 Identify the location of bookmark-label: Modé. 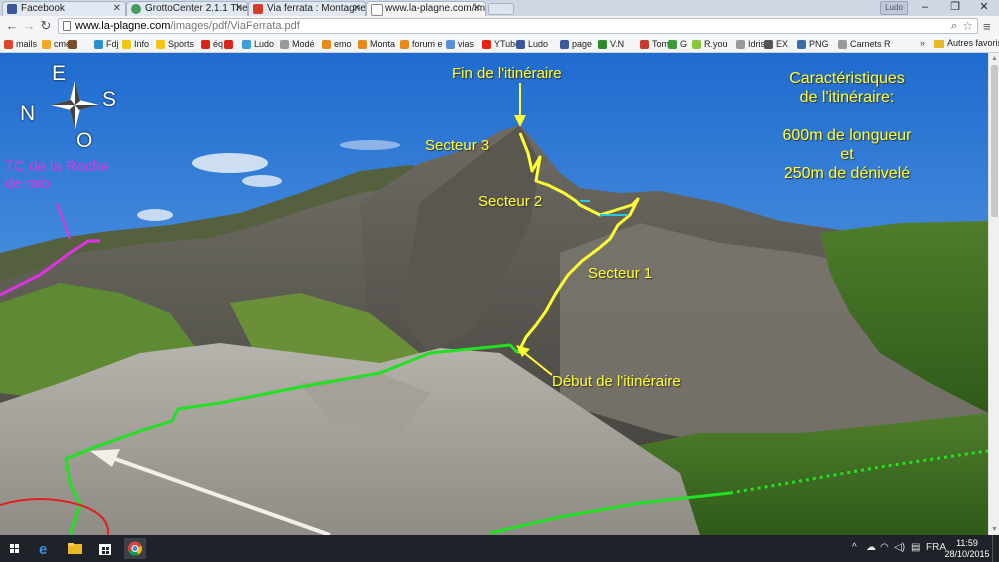
(303, 44).